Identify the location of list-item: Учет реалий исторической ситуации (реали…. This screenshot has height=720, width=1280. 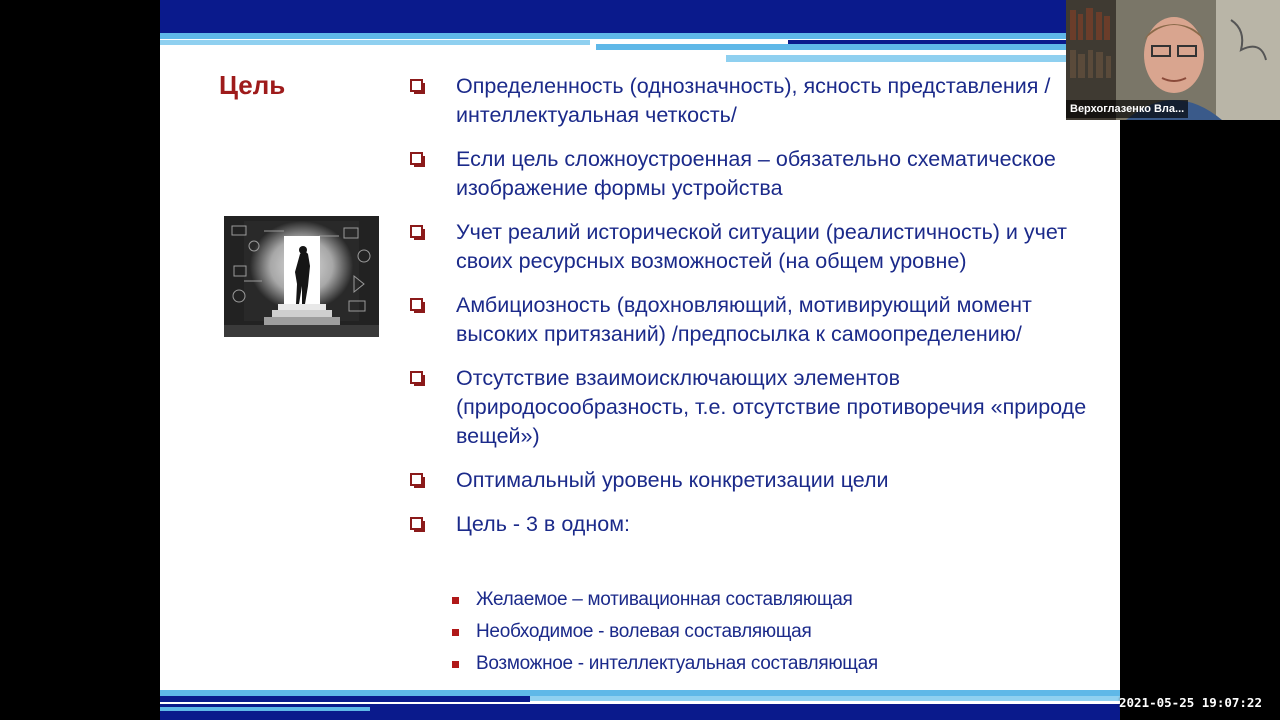
(758, 247).